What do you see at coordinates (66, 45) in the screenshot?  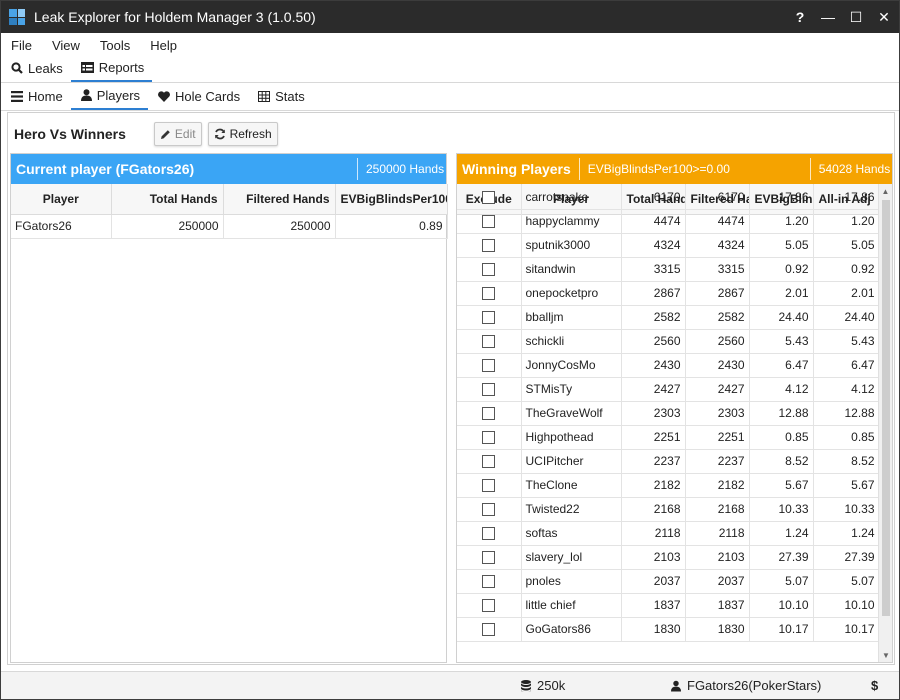 I see `menu-view: View` at bounding box center [66, 45].